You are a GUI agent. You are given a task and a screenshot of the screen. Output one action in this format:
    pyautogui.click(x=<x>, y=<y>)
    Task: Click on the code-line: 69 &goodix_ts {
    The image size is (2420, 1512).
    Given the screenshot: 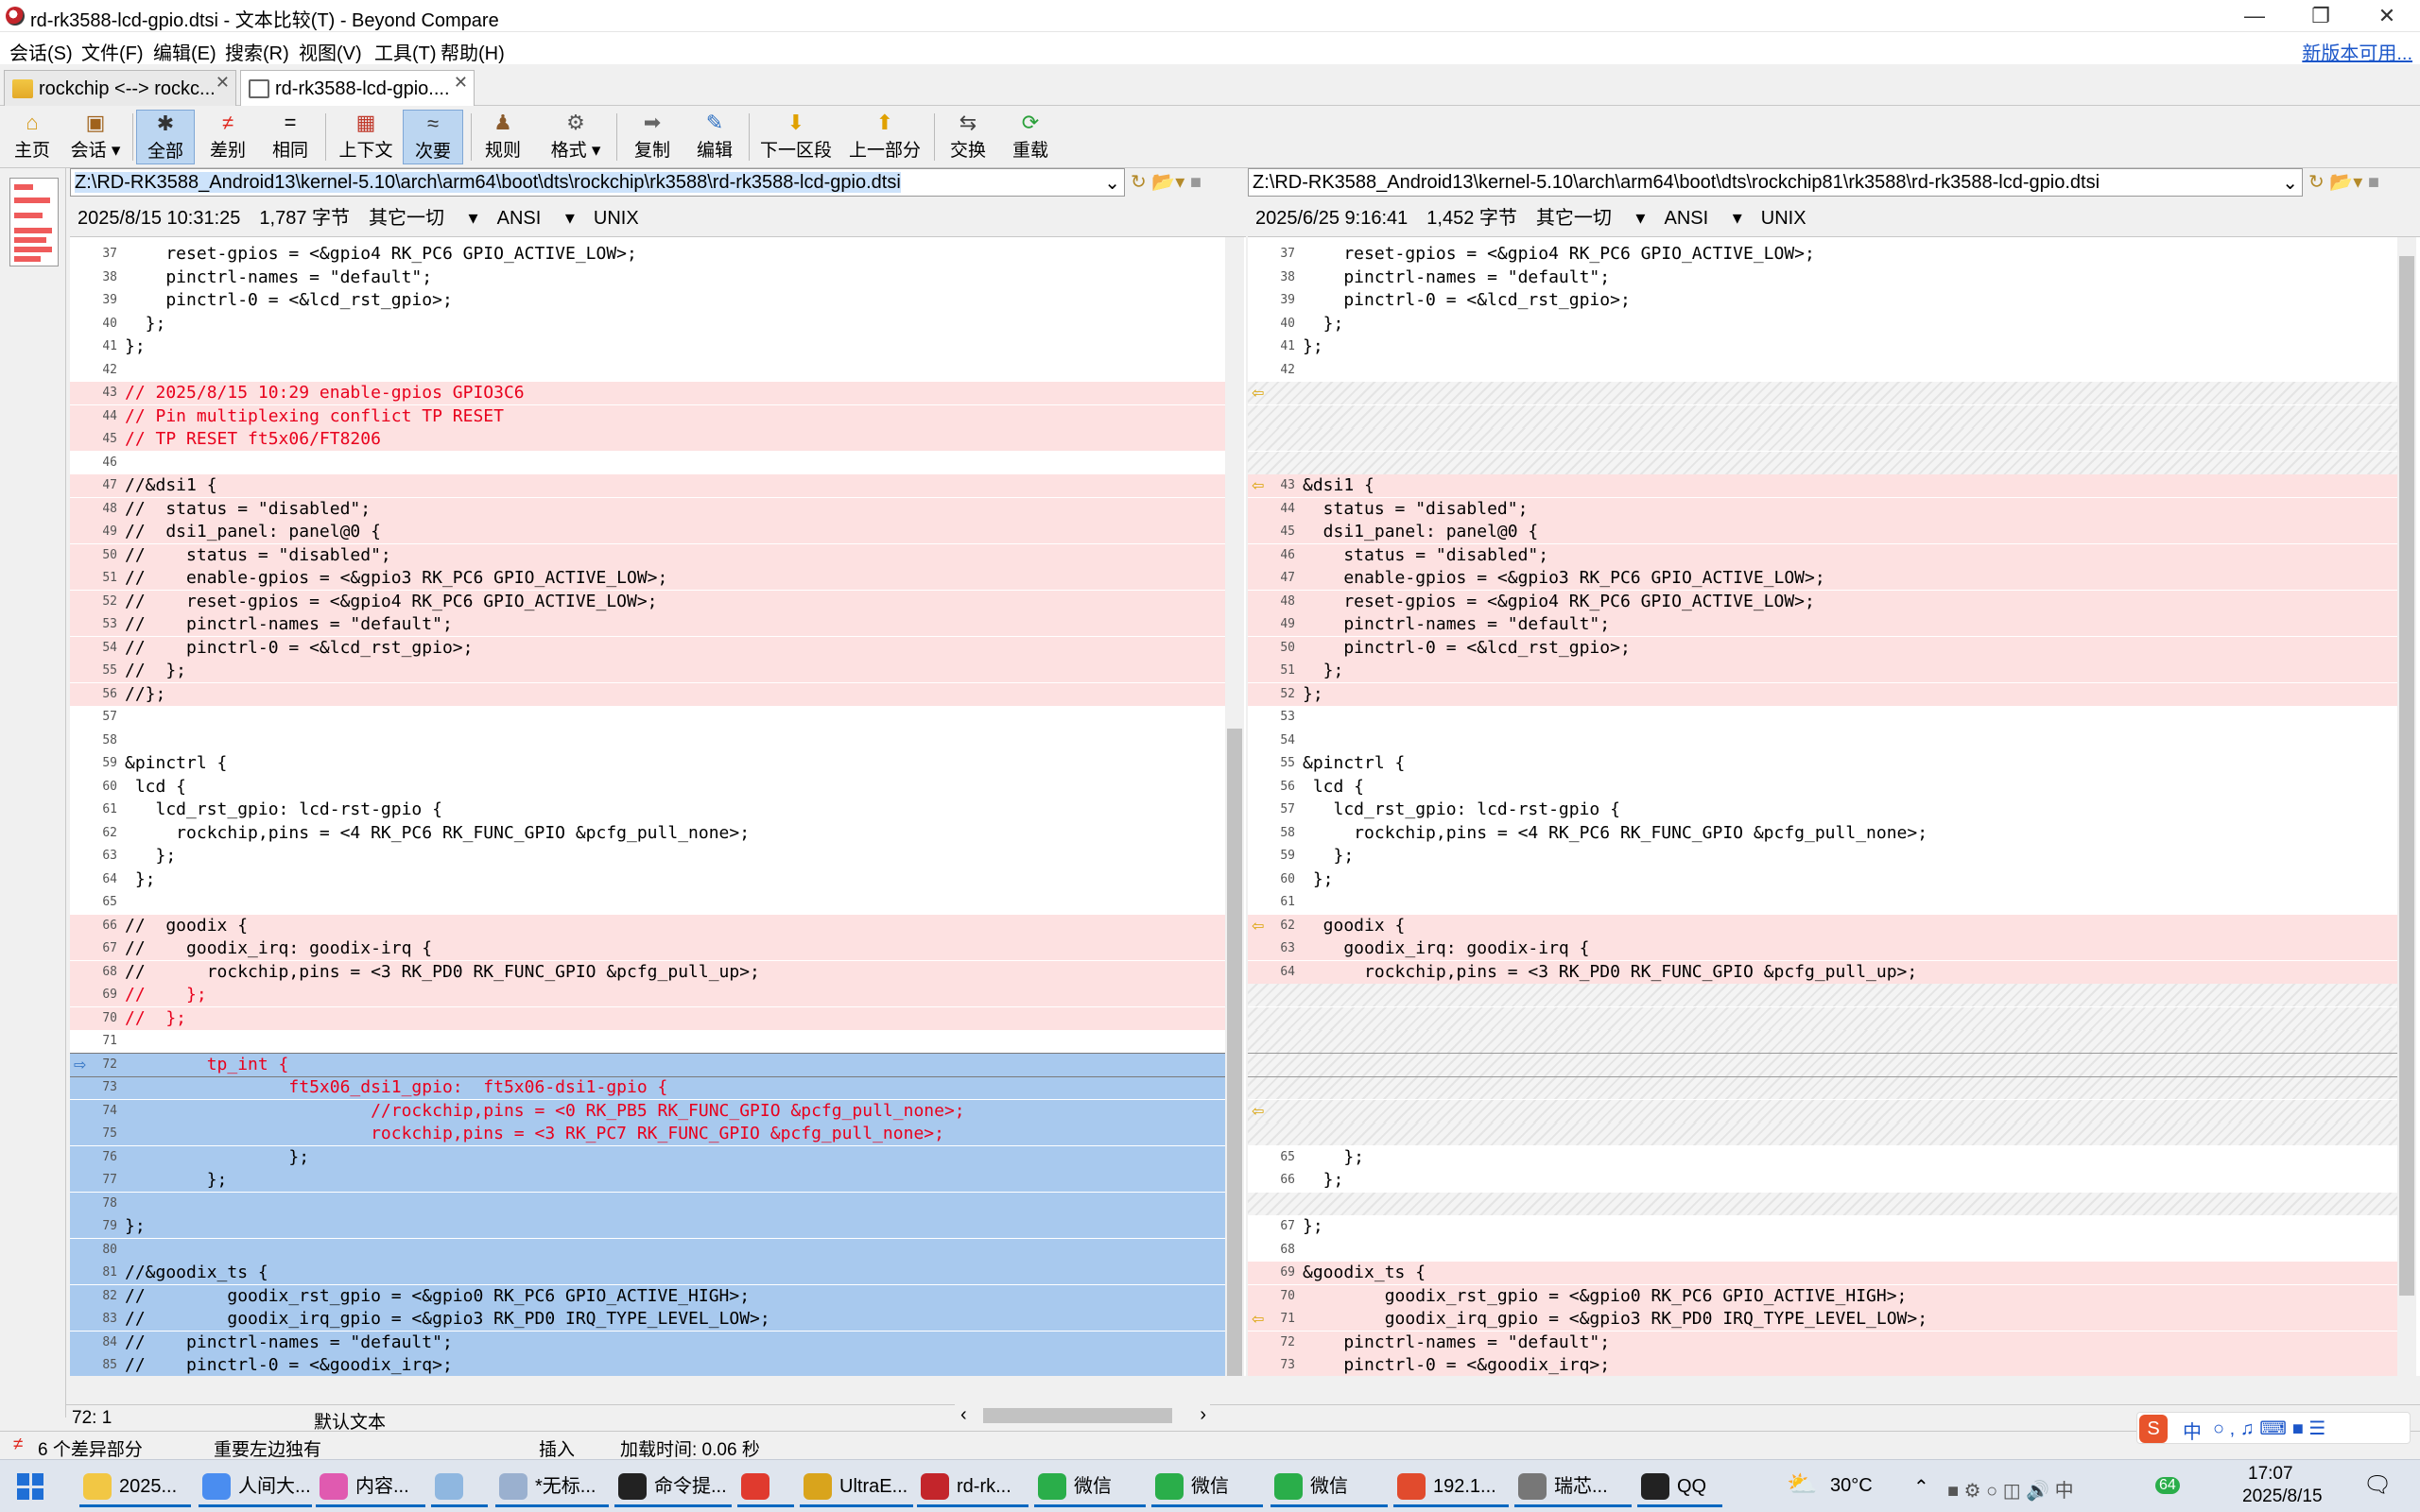 What is the action you would take?
    pyautogui.click(x=1822, y=1273)
    